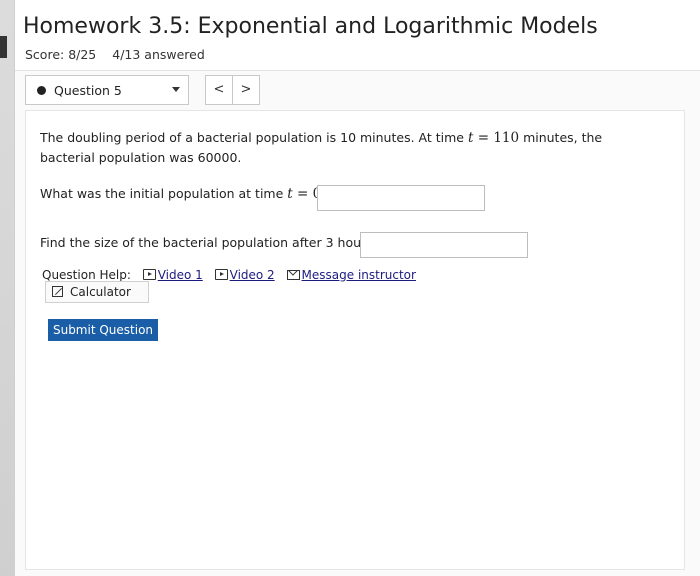 The image size is (700, 576). I want to click on video-2-link: Video 2, so click(252, 275).